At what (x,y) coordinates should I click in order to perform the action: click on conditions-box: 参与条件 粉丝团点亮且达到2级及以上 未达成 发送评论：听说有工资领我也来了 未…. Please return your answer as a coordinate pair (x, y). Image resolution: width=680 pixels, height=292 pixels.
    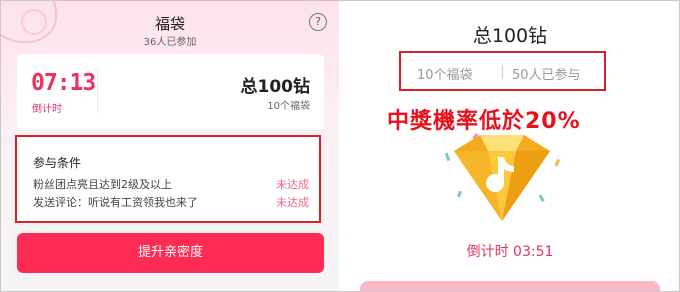
    Looking at the image, I should click on (168, 179).